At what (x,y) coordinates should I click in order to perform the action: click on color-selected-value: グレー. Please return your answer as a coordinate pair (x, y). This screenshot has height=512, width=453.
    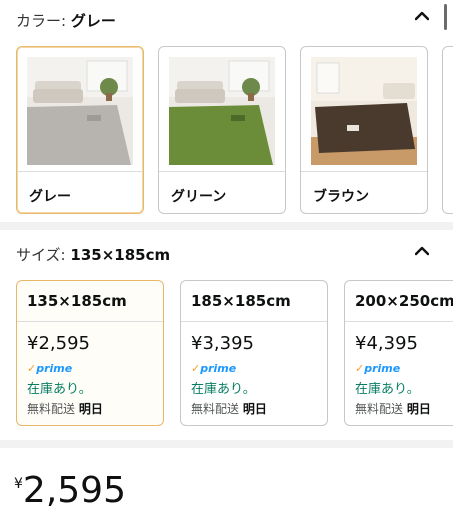
    Looking at the image, I should click on (93, 21).